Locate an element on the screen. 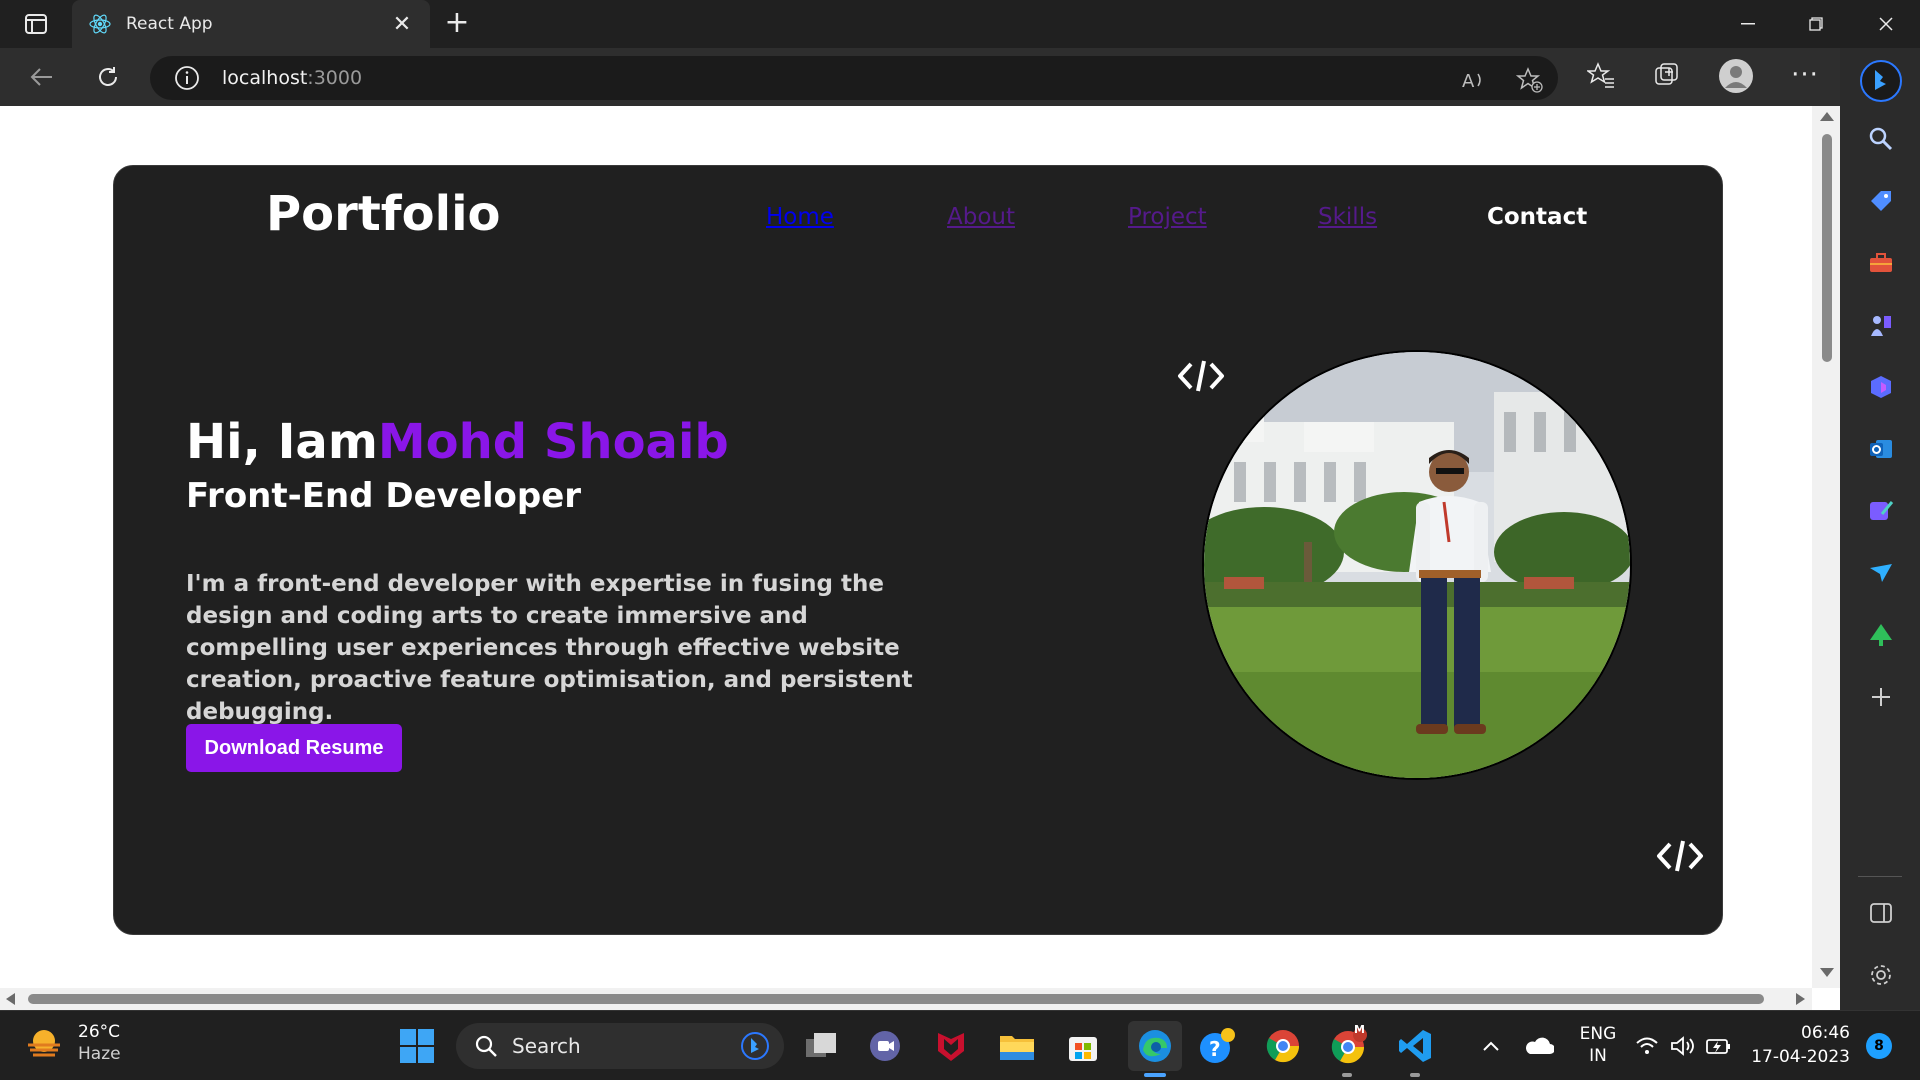  designer-icon is located at coordinates (1881, 511).